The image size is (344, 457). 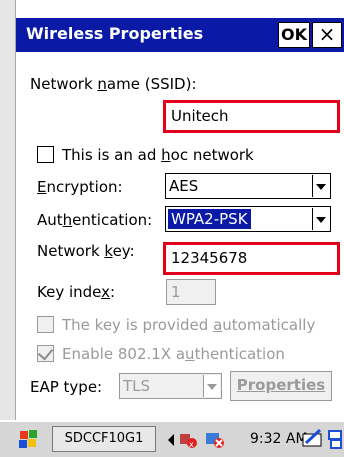 What do you see at coordinates (66, 387) in the screenshot?
I see `eap-type-label: EAP type:` at bounding box center [66, 387].